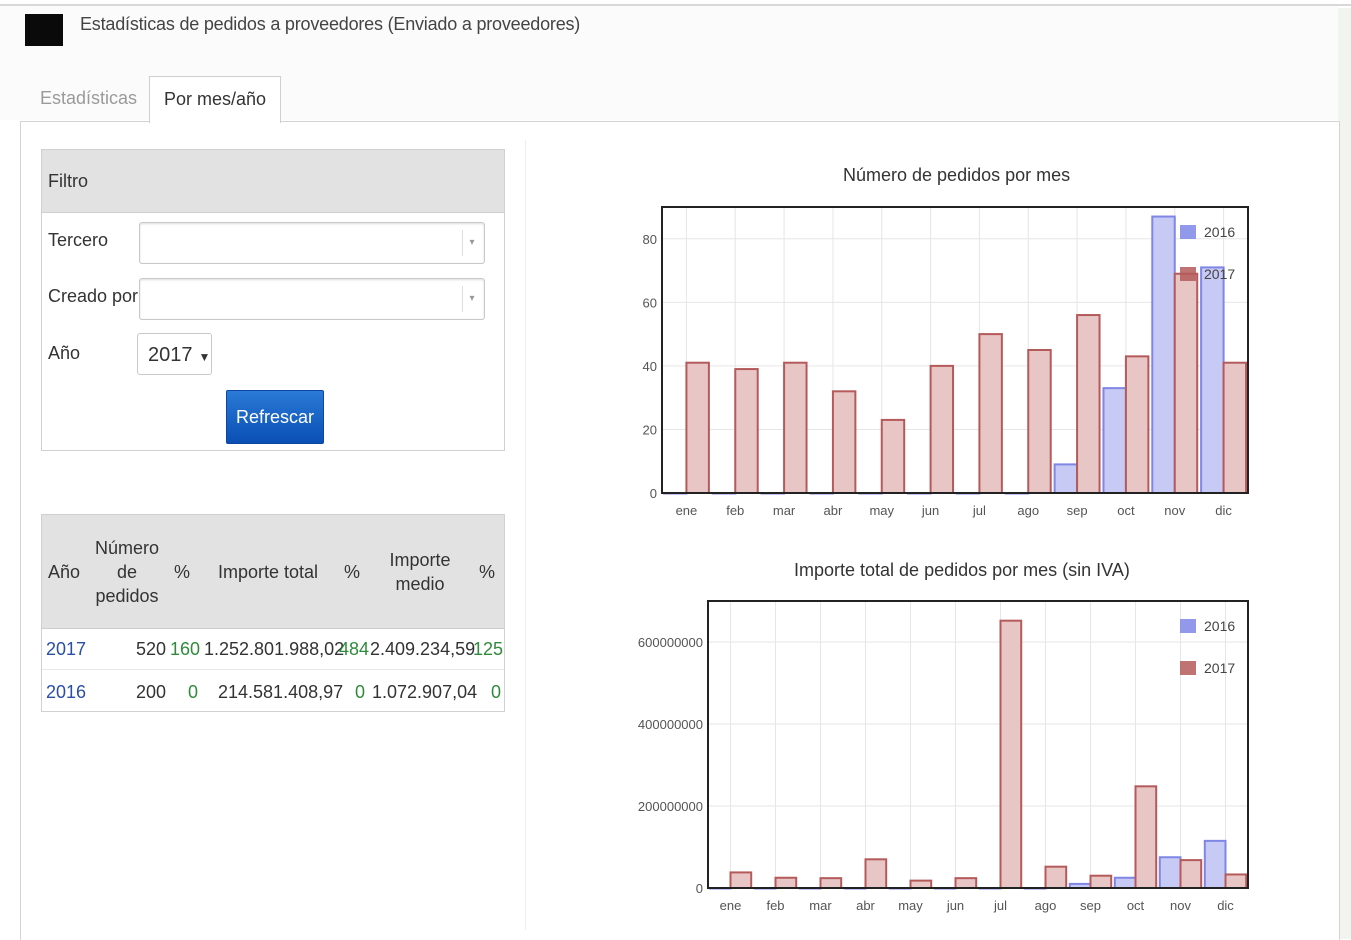 The height and width of the screenshot is (940, 1351). I want to click on x-tick-label: oct, so click(1136, 905).